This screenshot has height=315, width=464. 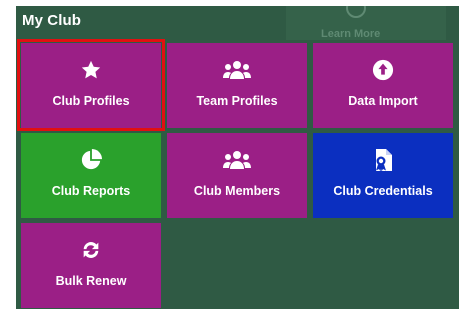 What do you see at coordinates (237, 101) in the screenshot?
I see `team-profiles-label: Team Profiles` at bounding box center [237, 101].